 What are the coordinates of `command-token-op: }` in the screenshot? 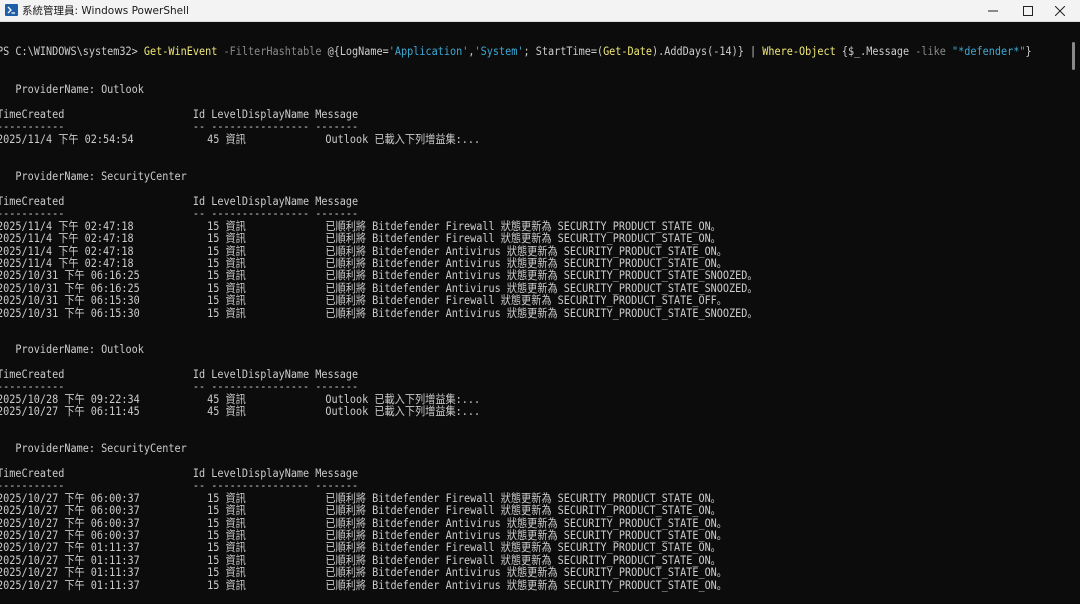 It's located at (1028, 51).